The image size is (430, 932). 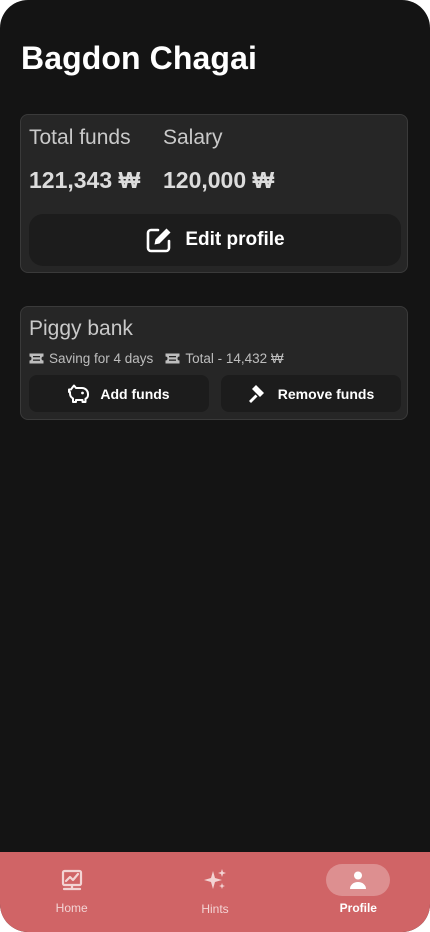 I want to click on sparkles-icon, so click(x=215, y=880).